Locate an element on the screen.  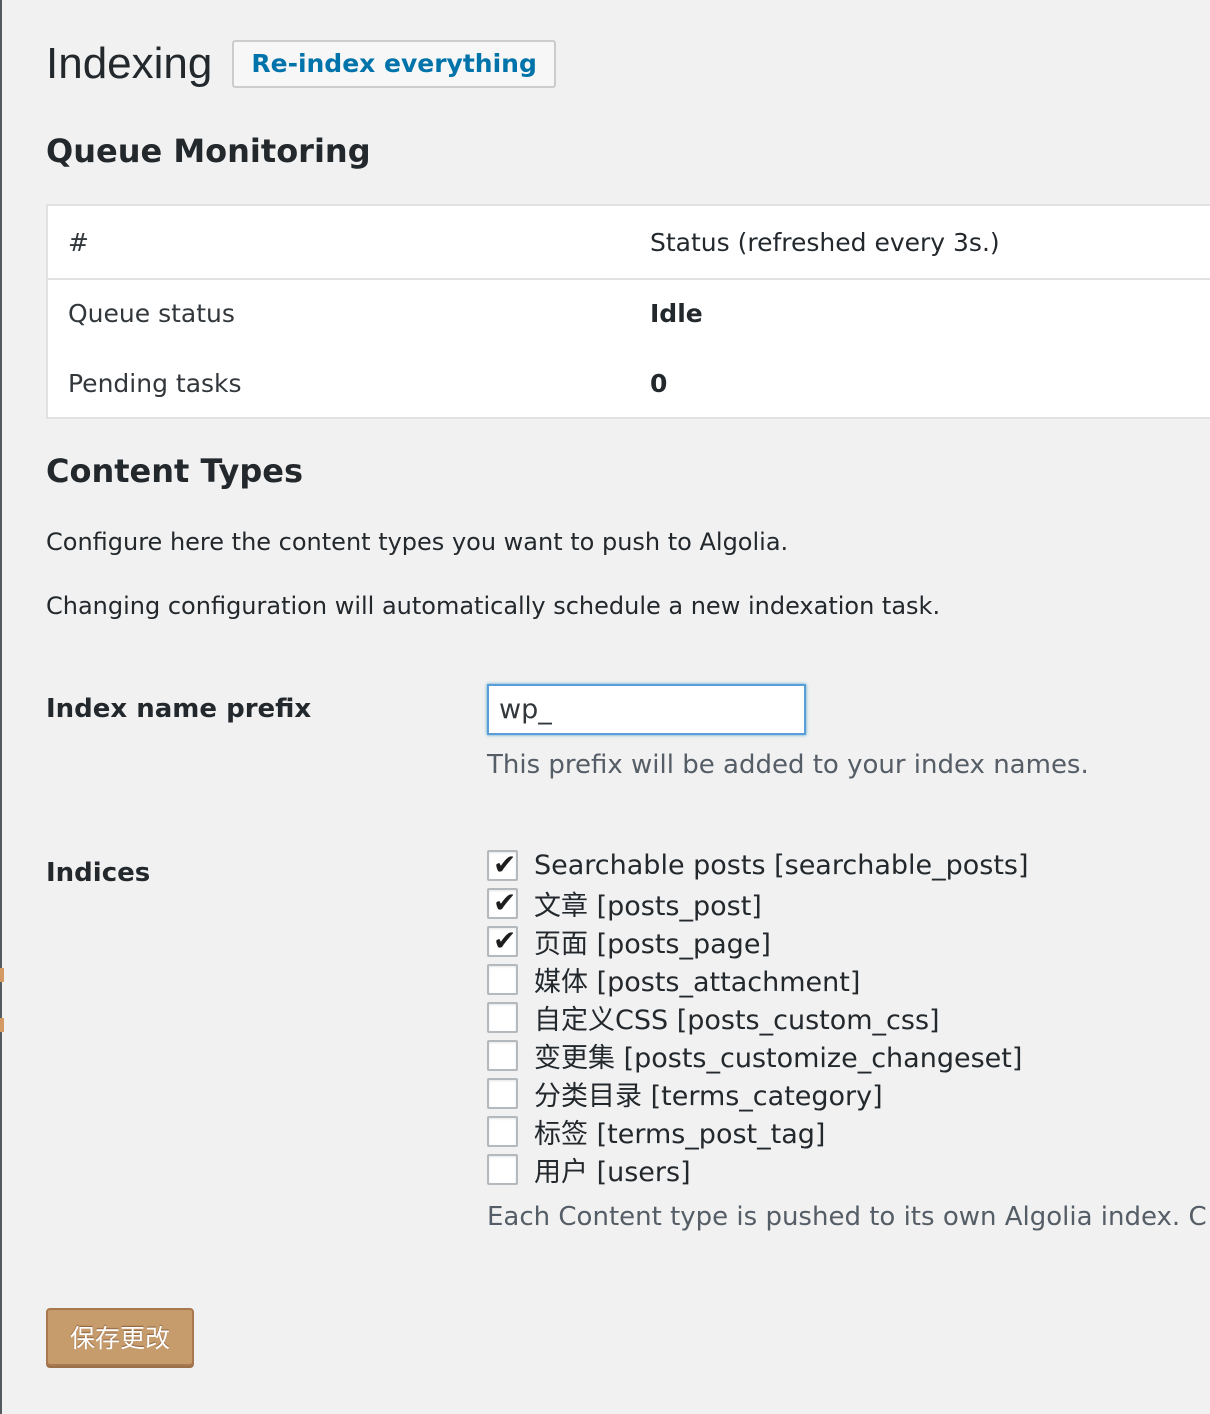
reindex-everything-button: Re-index everything is located at coordinates (394, 64).